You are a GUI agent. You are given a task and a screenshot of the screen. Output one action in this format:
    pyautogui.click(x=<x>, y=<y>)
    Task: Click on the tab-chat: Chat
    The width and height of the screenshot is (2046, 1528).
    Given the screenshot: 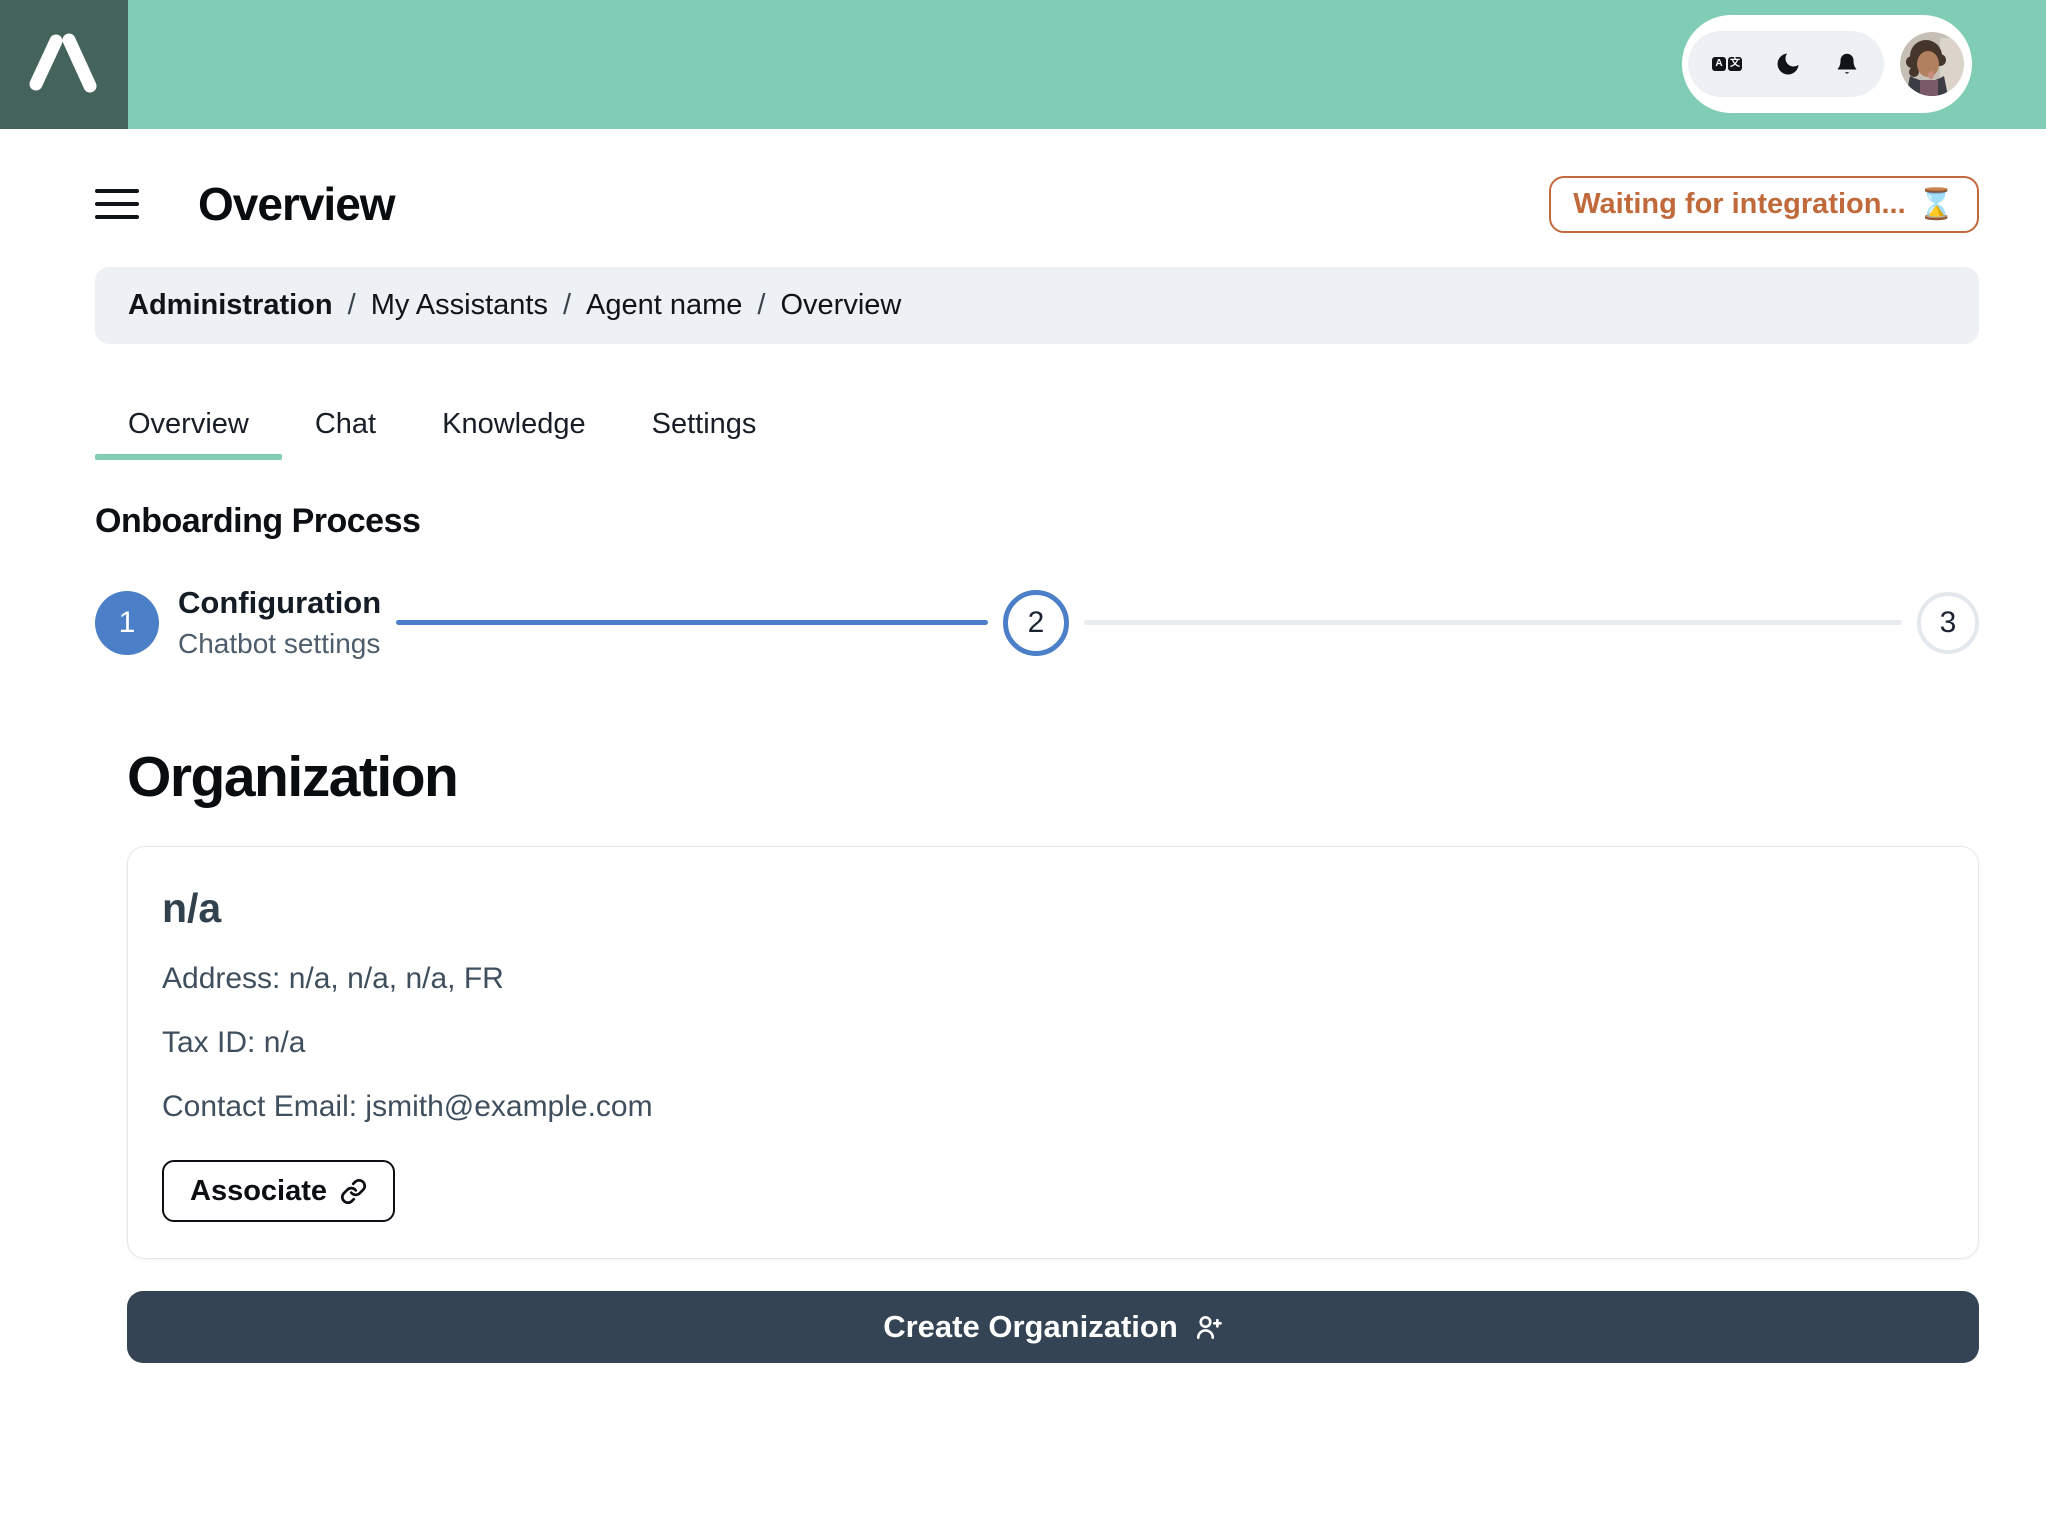 What is the action you would take?
    pyautogui.click(x=345, y=424)
    